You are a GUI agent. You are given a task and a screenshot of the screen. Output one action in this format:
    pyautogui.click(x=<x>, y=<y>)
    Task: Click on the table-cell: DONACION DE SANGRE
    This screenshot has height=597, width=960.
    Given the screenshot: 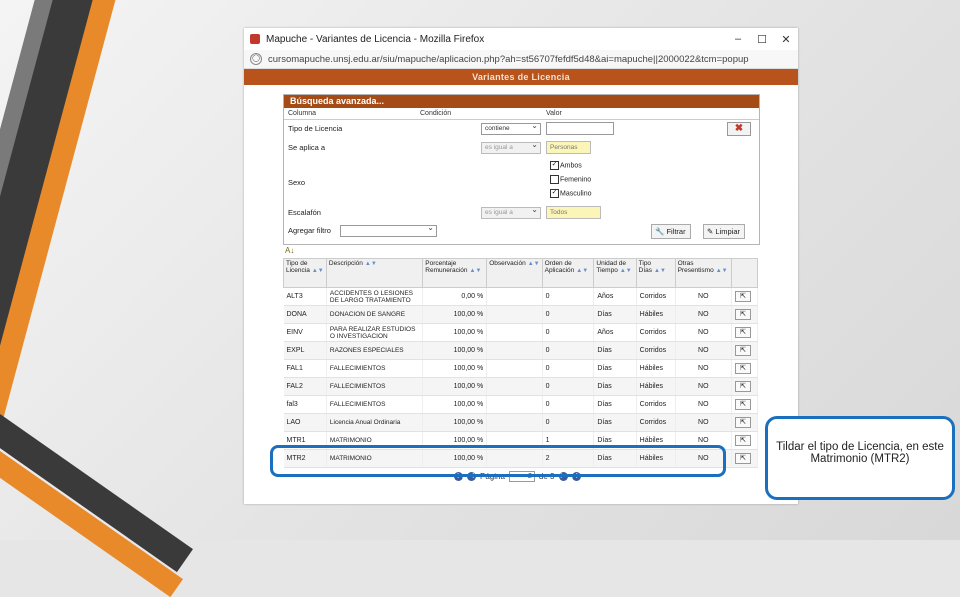 What is the action you would take?
    pyautogui.click(x=375, y=314)
    